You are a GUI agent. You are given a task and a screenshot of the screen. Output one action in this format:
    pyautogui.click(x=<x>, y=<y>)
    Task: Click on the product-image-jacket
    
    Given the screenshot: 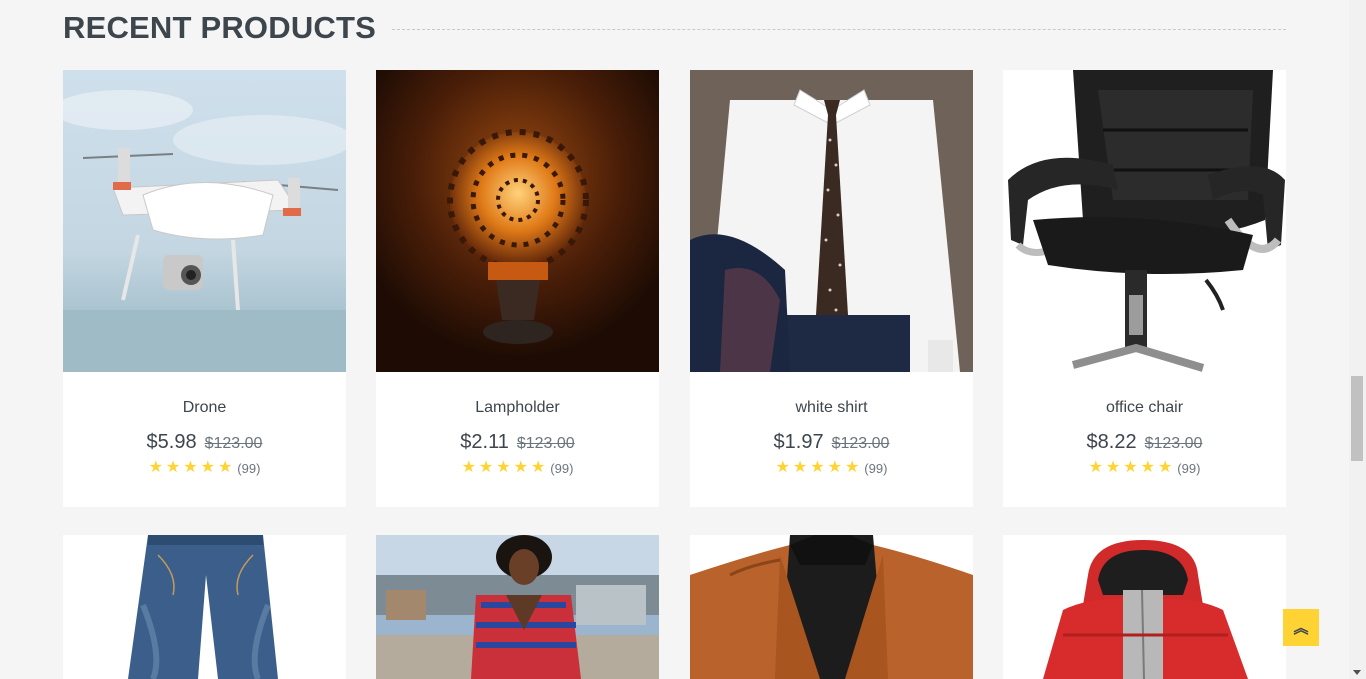 What is the action you would take?
    pyautogui.click(x=1144, y=607)
    